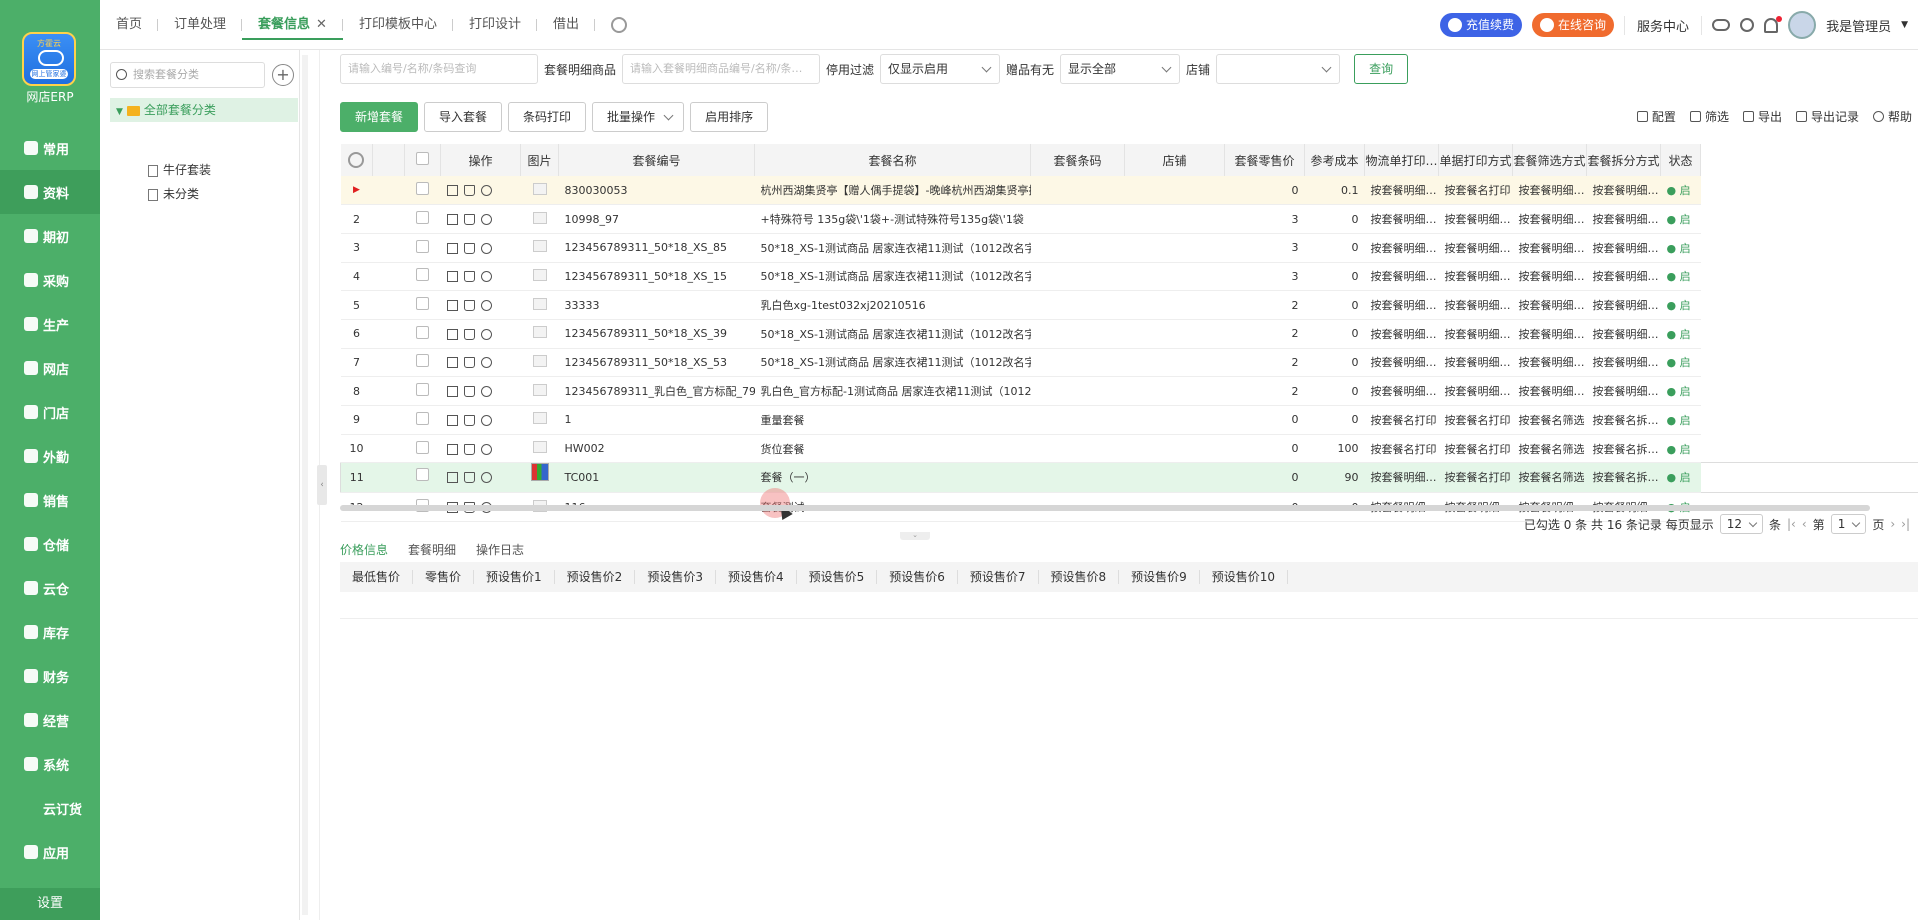 The image size is (1918, 920). What do you see at coordinates (638, 117) in the screenshot?
I see `batch-operation-dropdown: 批量操作` at bounding box center [638, 117].